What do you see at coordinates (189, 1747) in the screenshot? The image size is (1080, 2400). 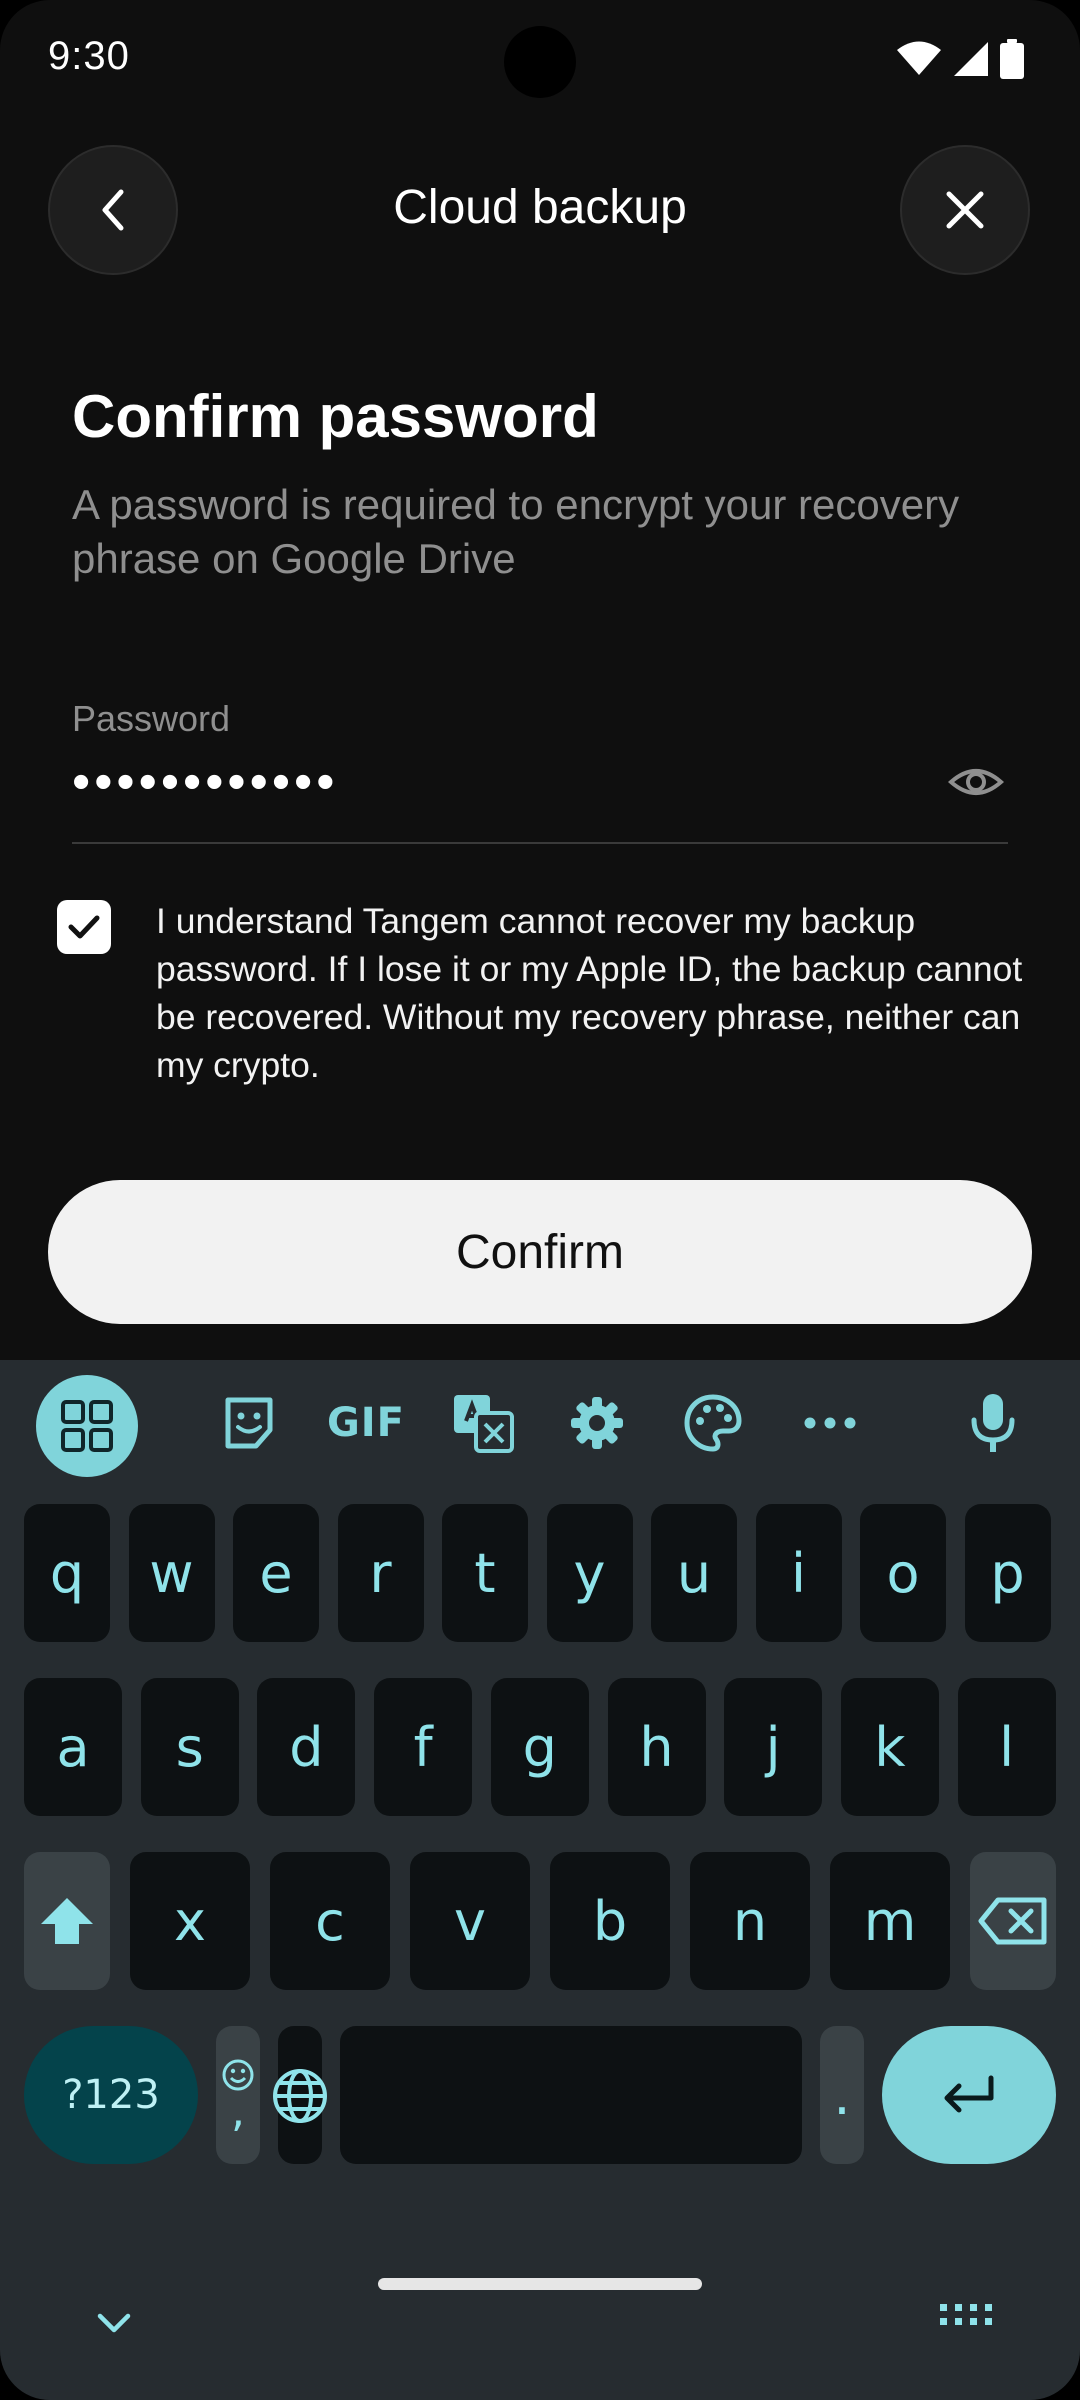 I see `key-s: s` at bounding box center [189, 1747].